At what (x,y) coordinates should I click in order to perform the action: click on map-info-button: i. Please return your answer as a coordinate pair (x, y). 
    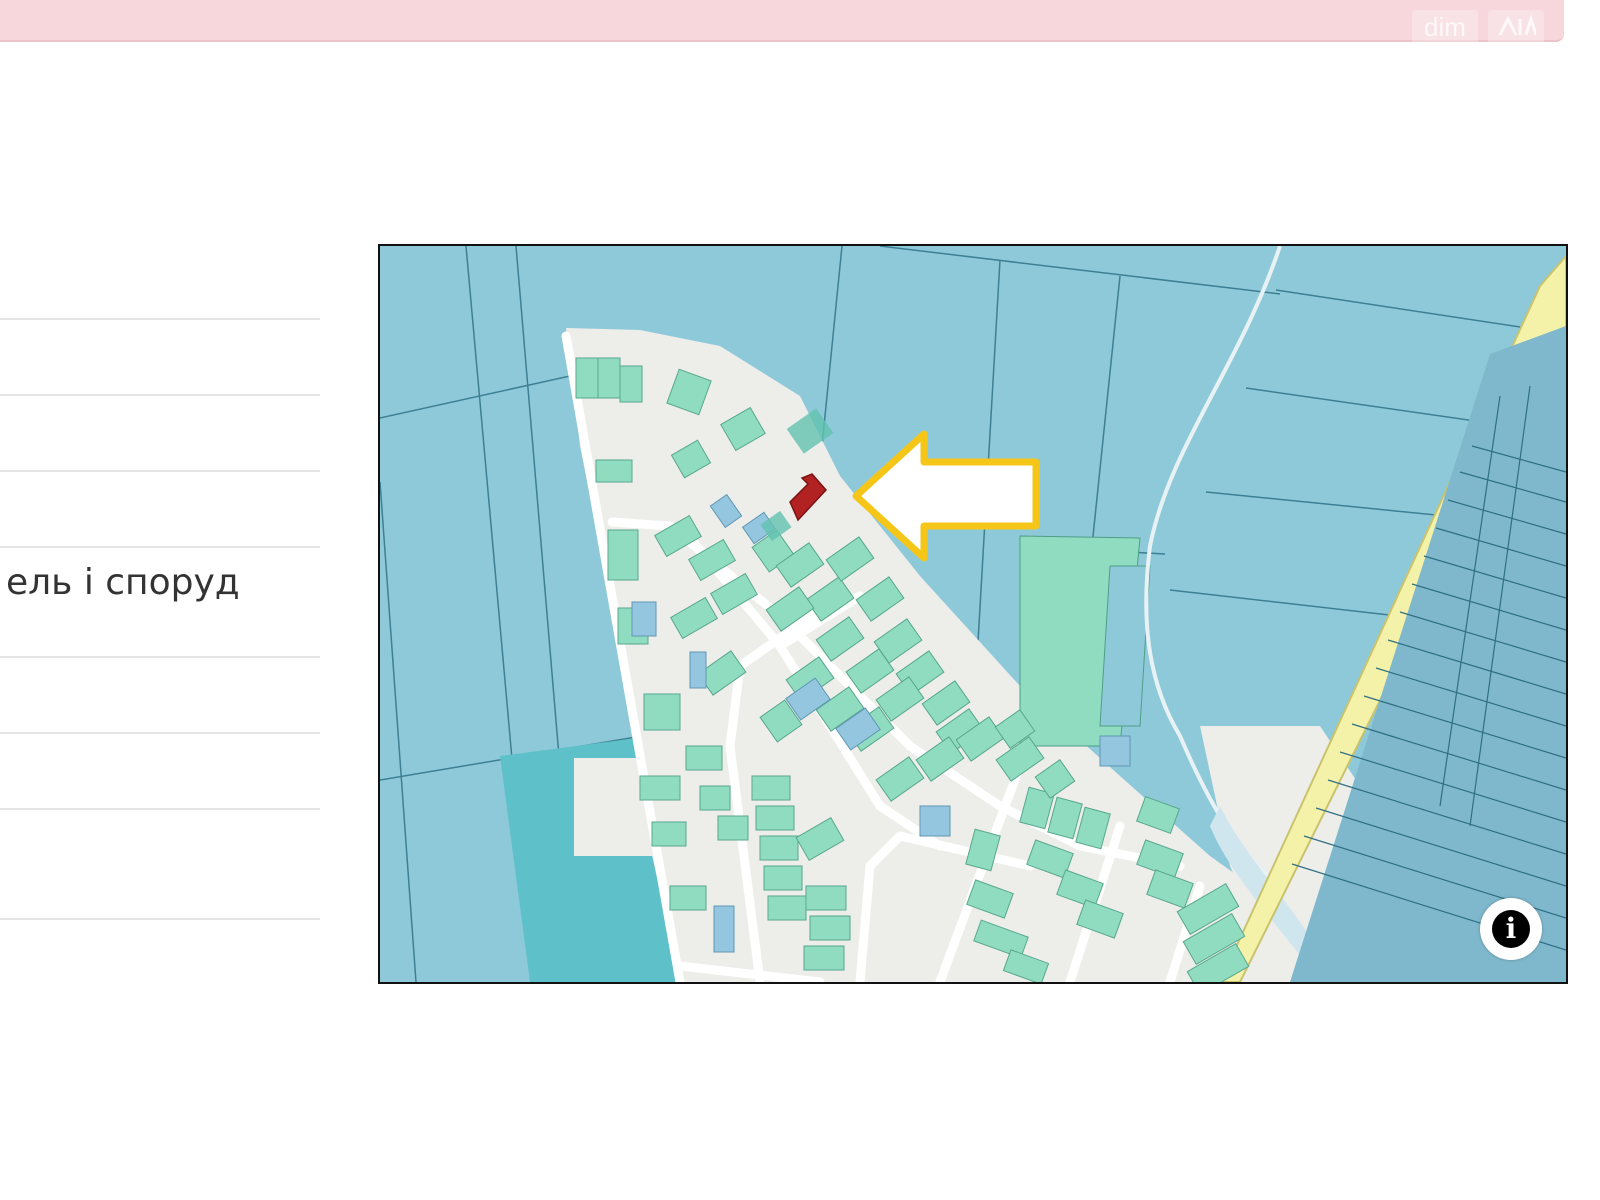
    Looking at the image, I should click on (1511, 929).